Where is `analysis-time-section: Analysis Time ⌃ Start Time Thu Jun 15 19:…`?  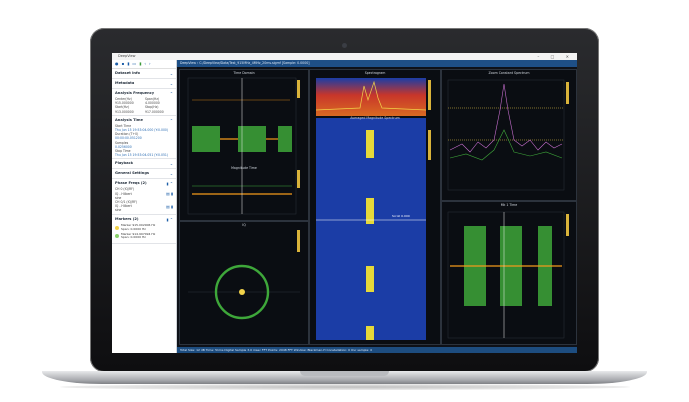
analysis-time-section: Analysis Time ⌃ Start Time Thu Jun 15 19:… is located at coordinates (144, 138).